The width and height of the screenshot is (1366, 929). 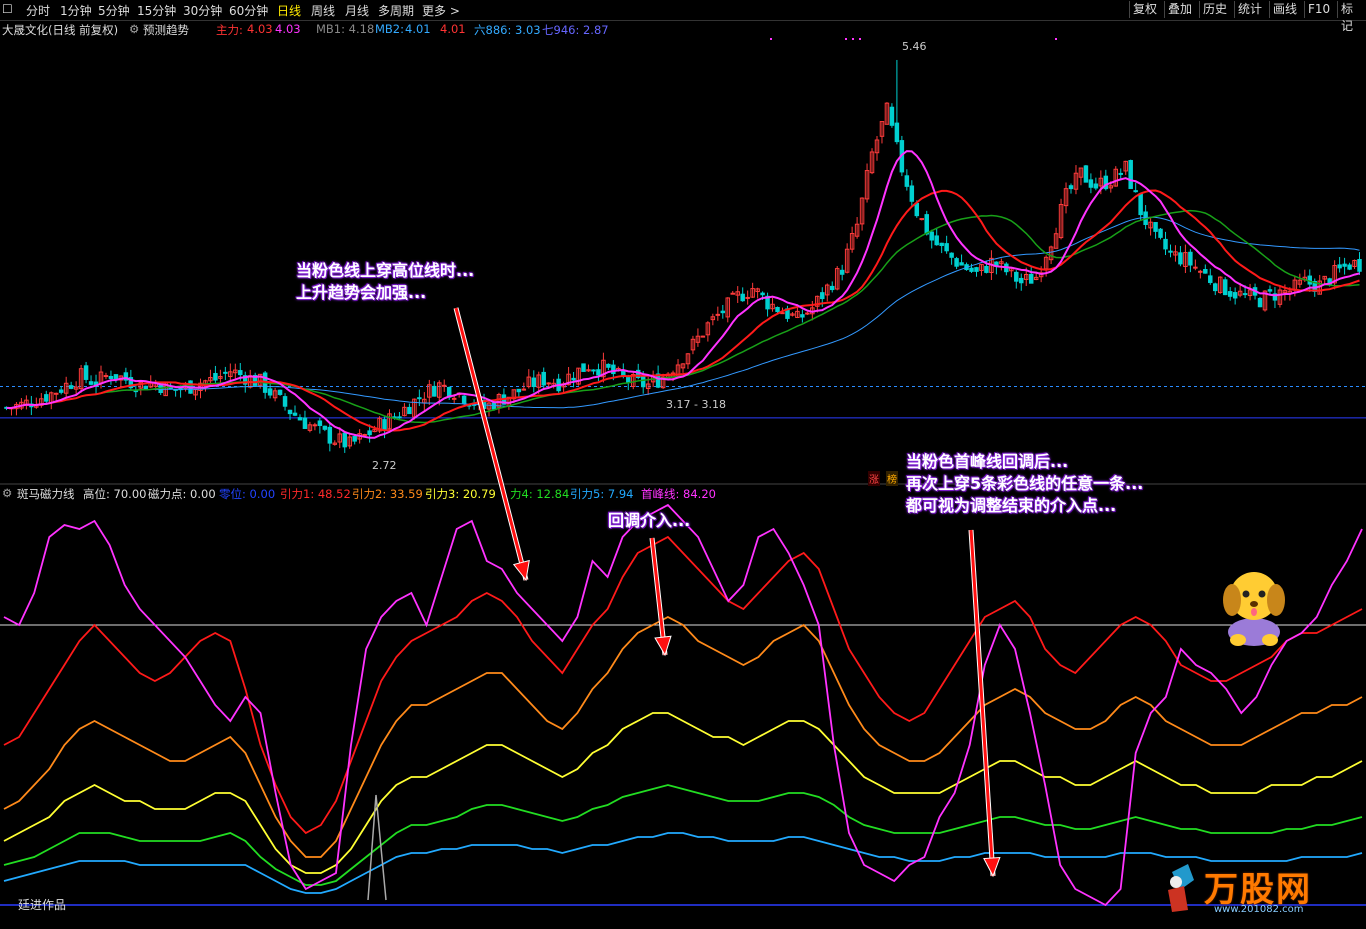 What do you see at coordinates (696, 404) in the screenshot?
I see `range-label: 3.17 - 3.18` at bounding box center [696, 404].